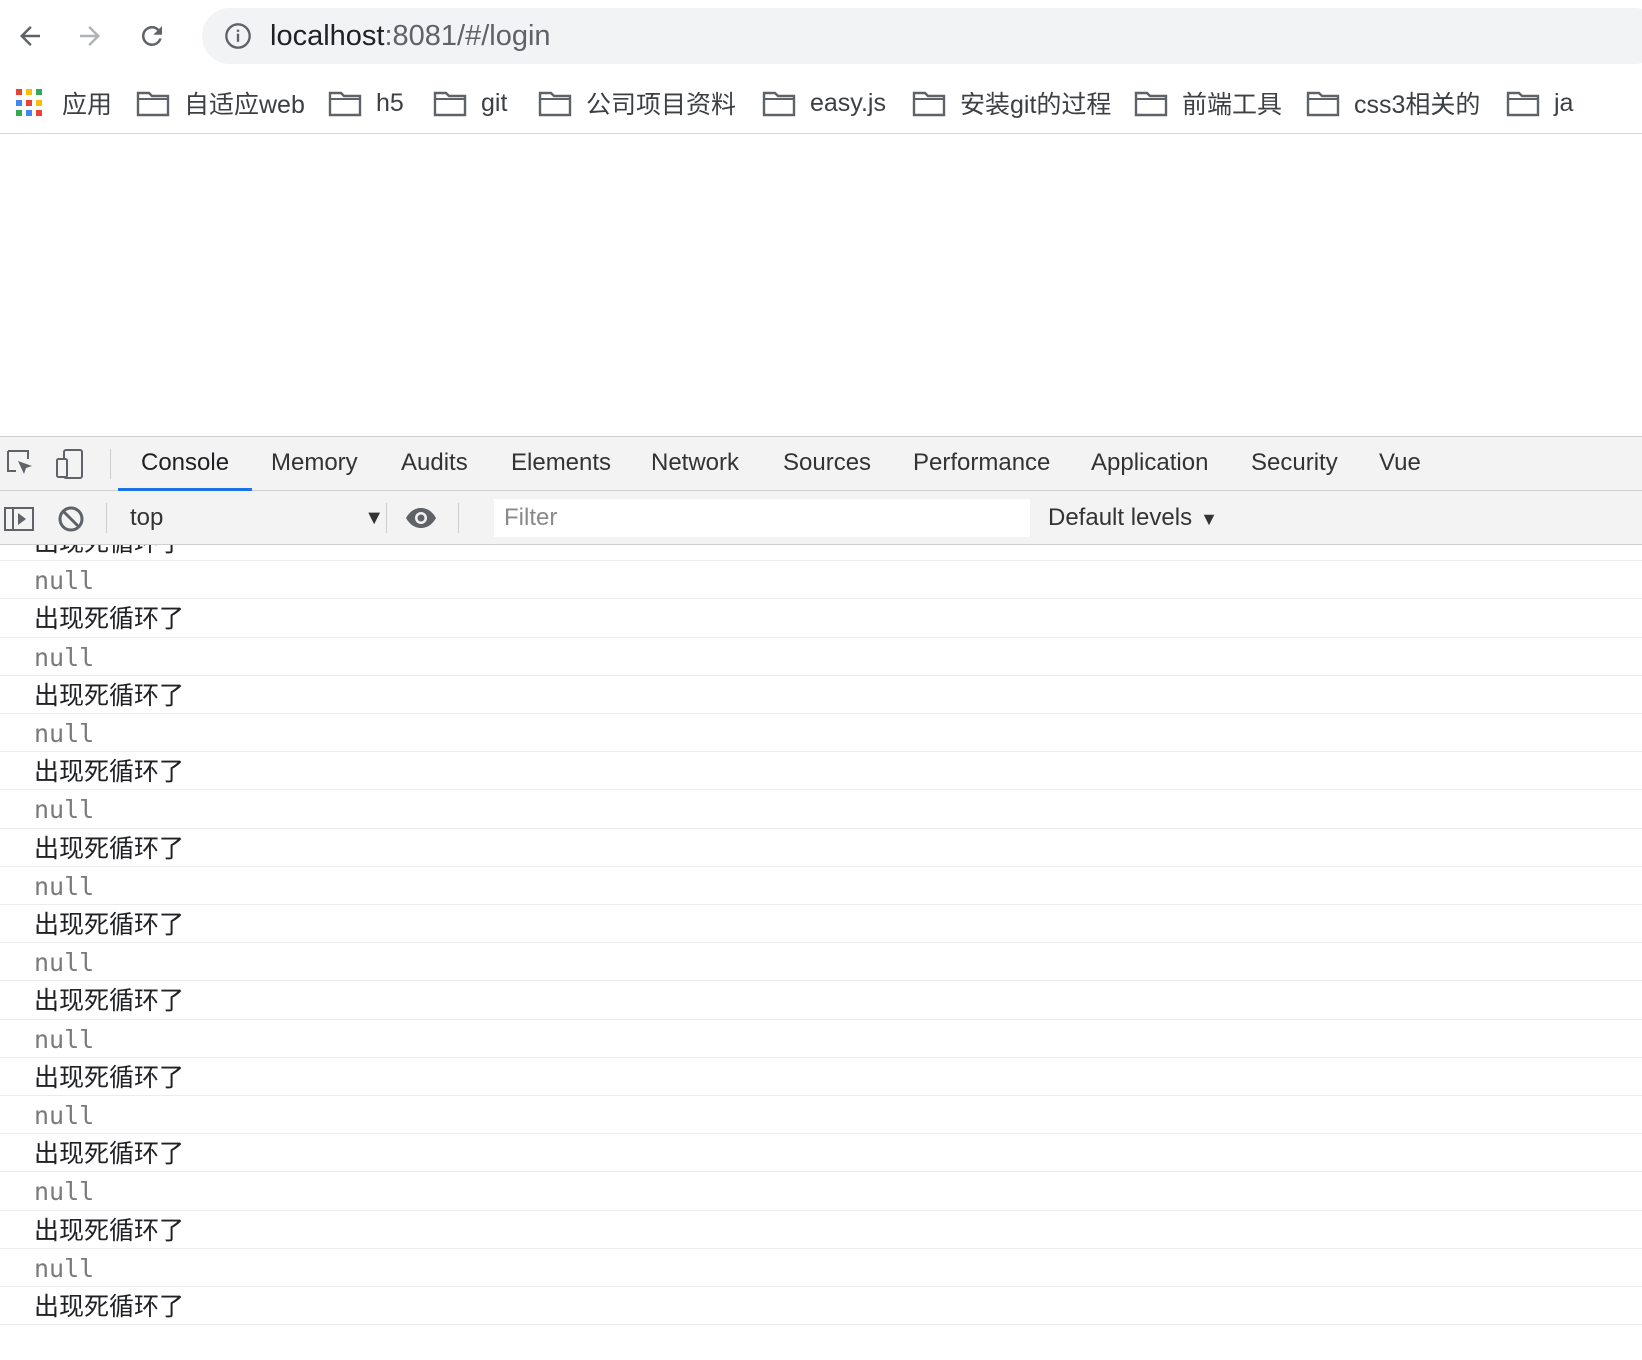 This screenshot has width=1642, height=1360. I want to click on bookmark-folder: 公司项目资料, so click(637, 103).